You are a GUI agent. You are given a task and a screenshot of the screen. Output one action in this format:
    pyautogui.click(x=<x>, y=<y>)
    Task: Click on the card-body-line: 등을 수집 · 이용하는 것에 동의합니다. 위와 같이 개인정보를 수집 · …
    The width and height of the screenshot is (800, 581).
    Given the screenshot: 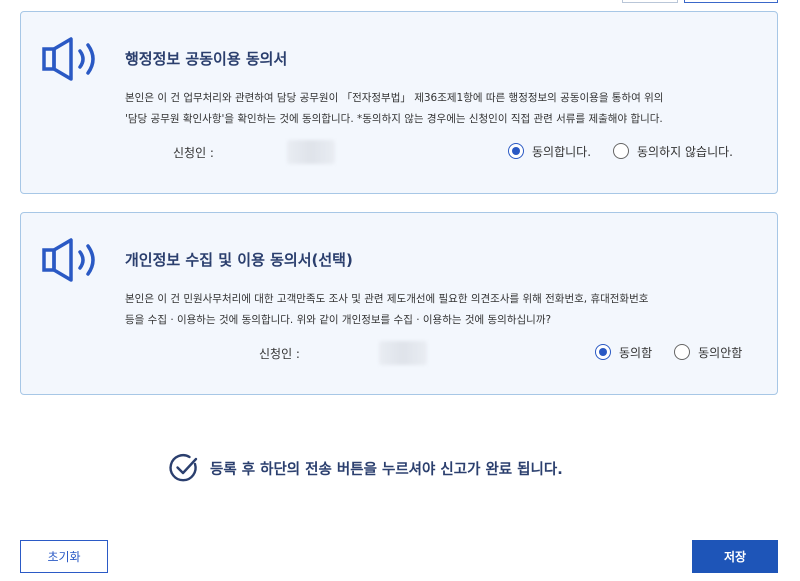 What is the action you would take?
    pyautogui.click(x=338, y=320)
    